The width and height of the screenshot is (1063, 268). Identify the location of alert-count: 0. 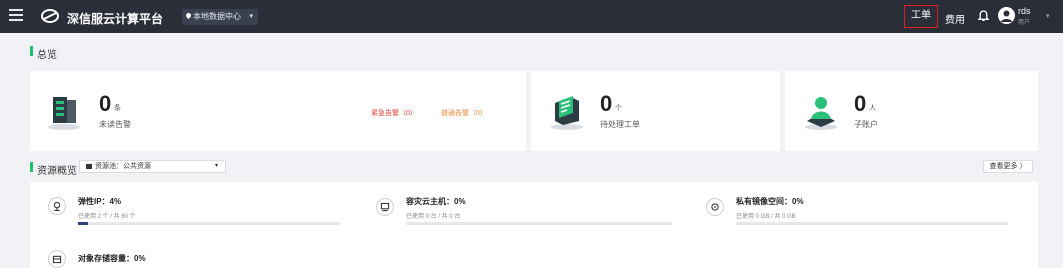
(105, 103).